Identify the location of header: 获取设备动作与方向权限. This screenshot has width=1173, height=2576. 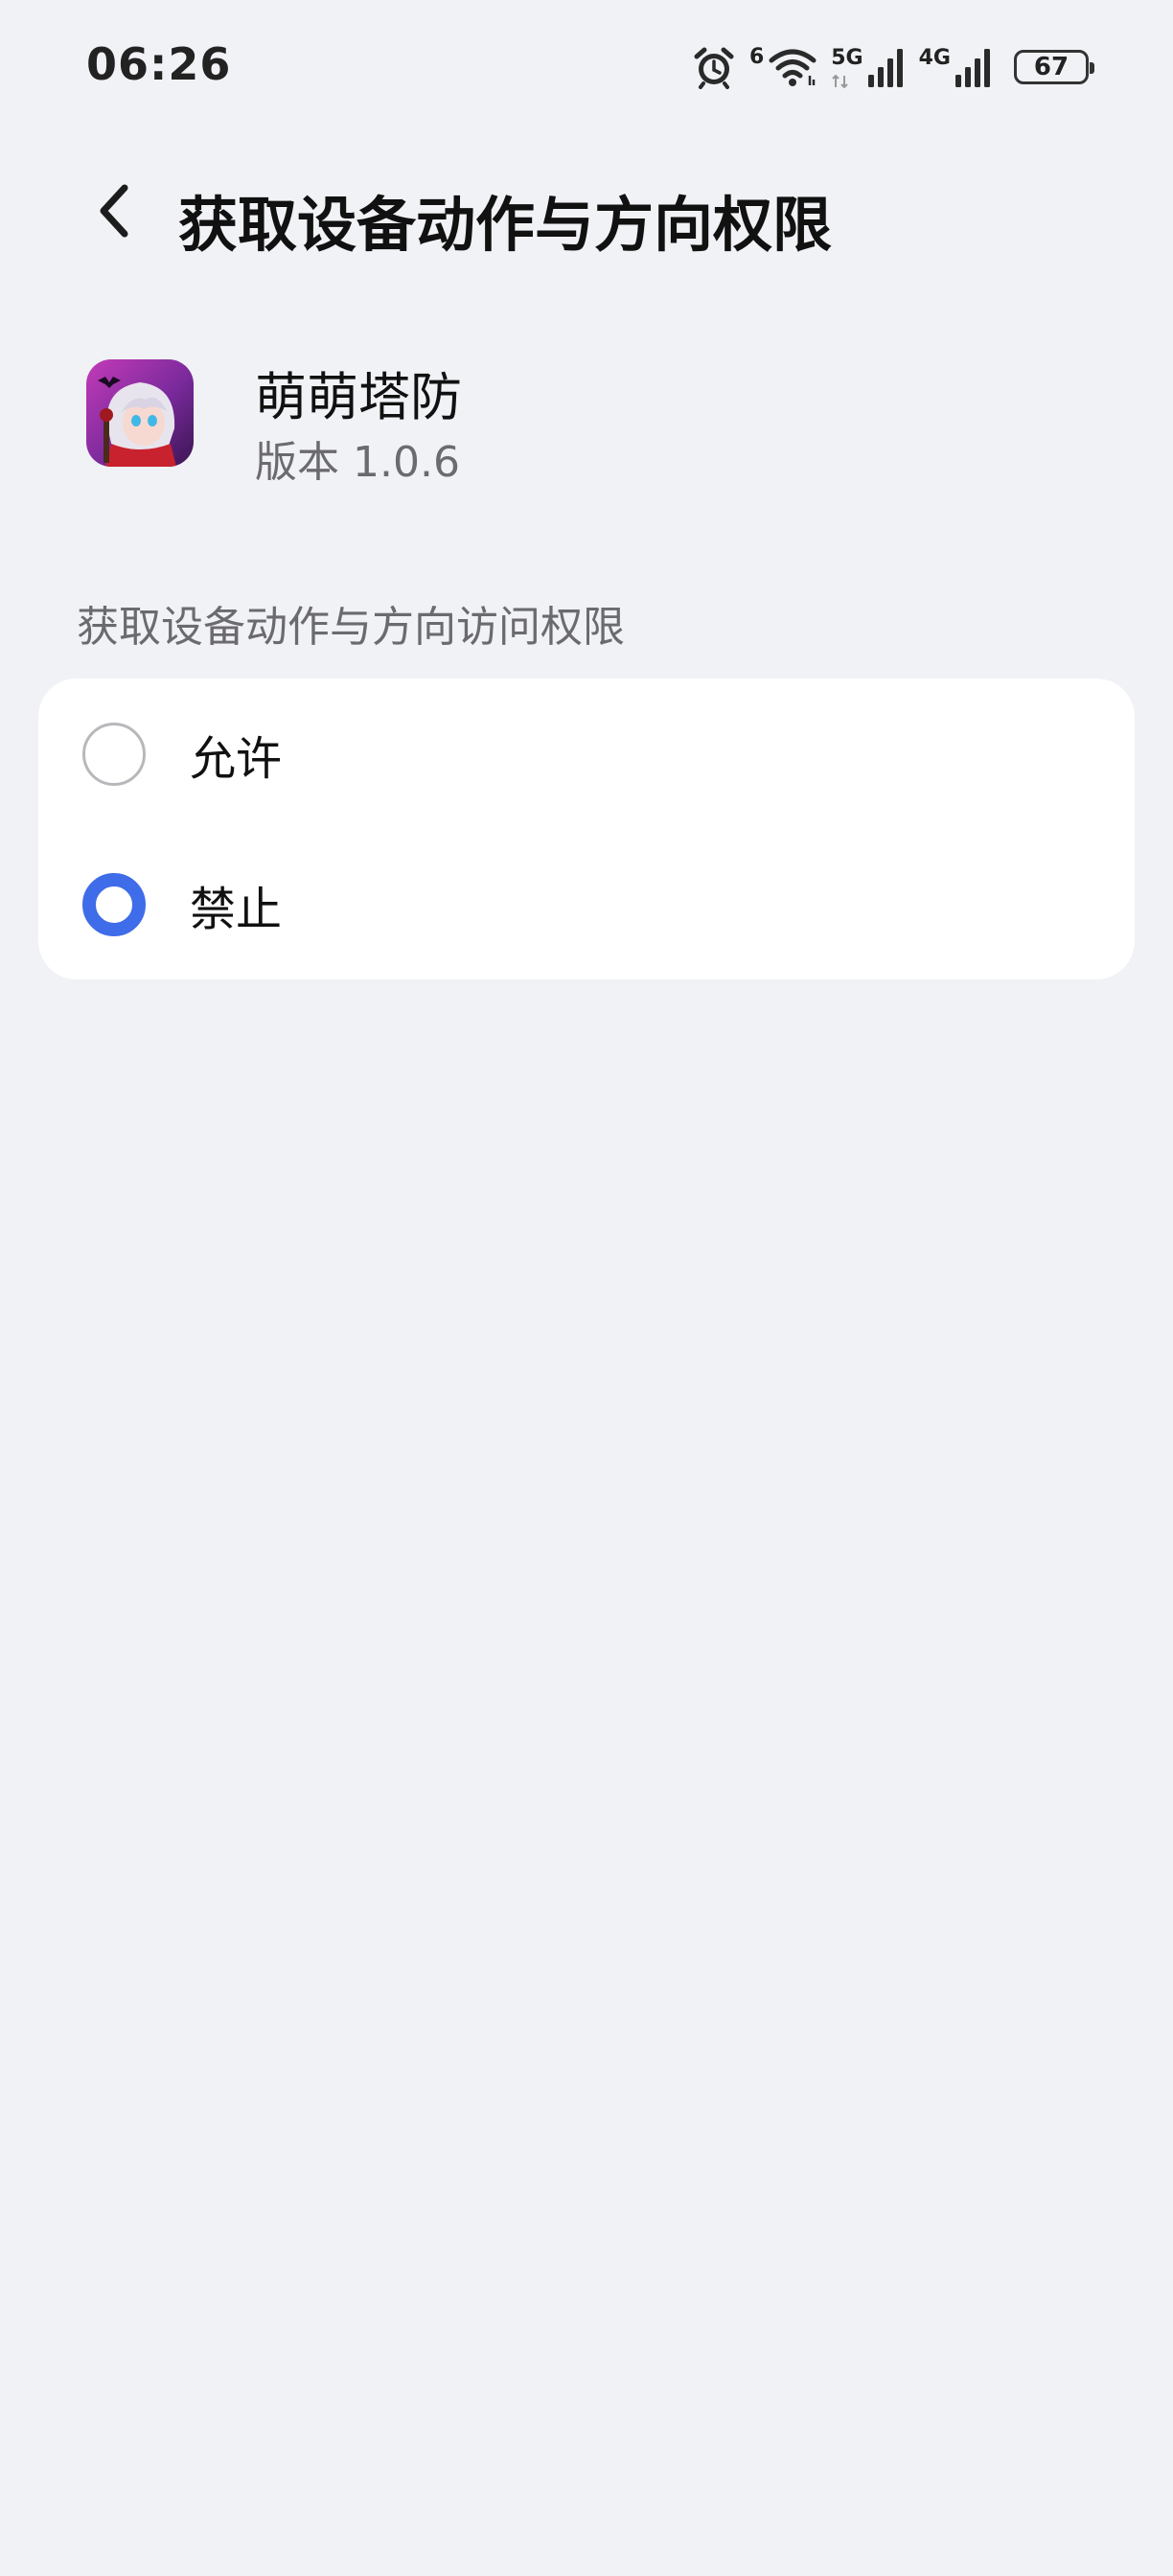
(586, 211).